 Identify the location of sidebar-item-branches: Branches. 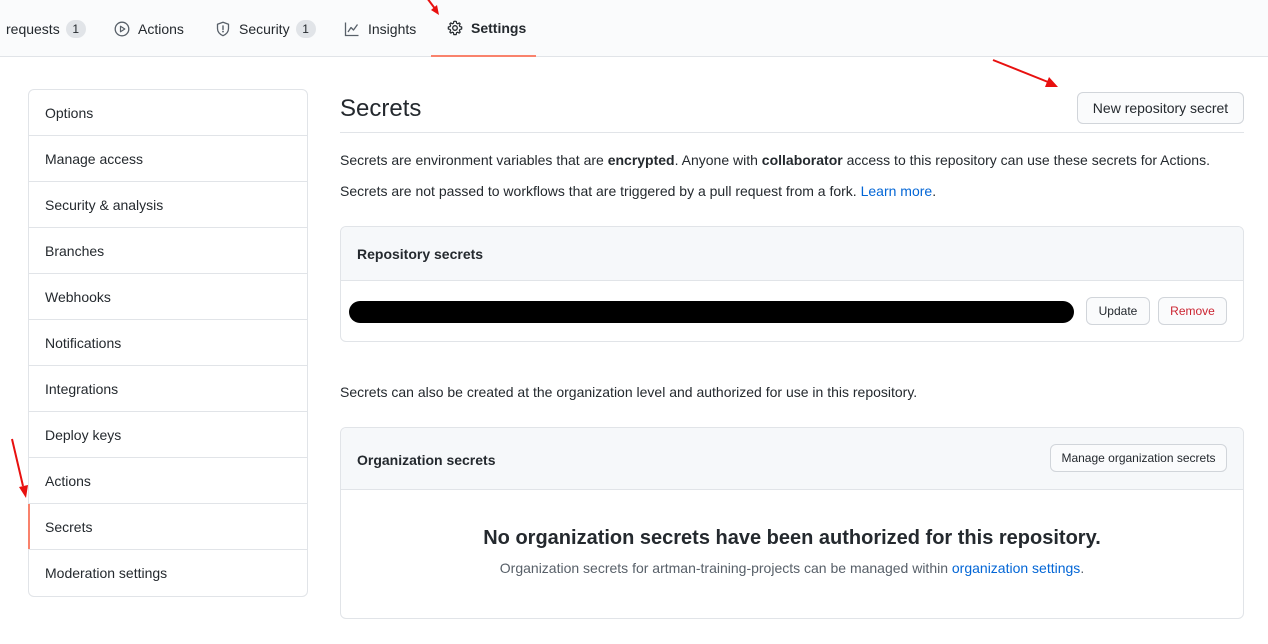
(168, 251).